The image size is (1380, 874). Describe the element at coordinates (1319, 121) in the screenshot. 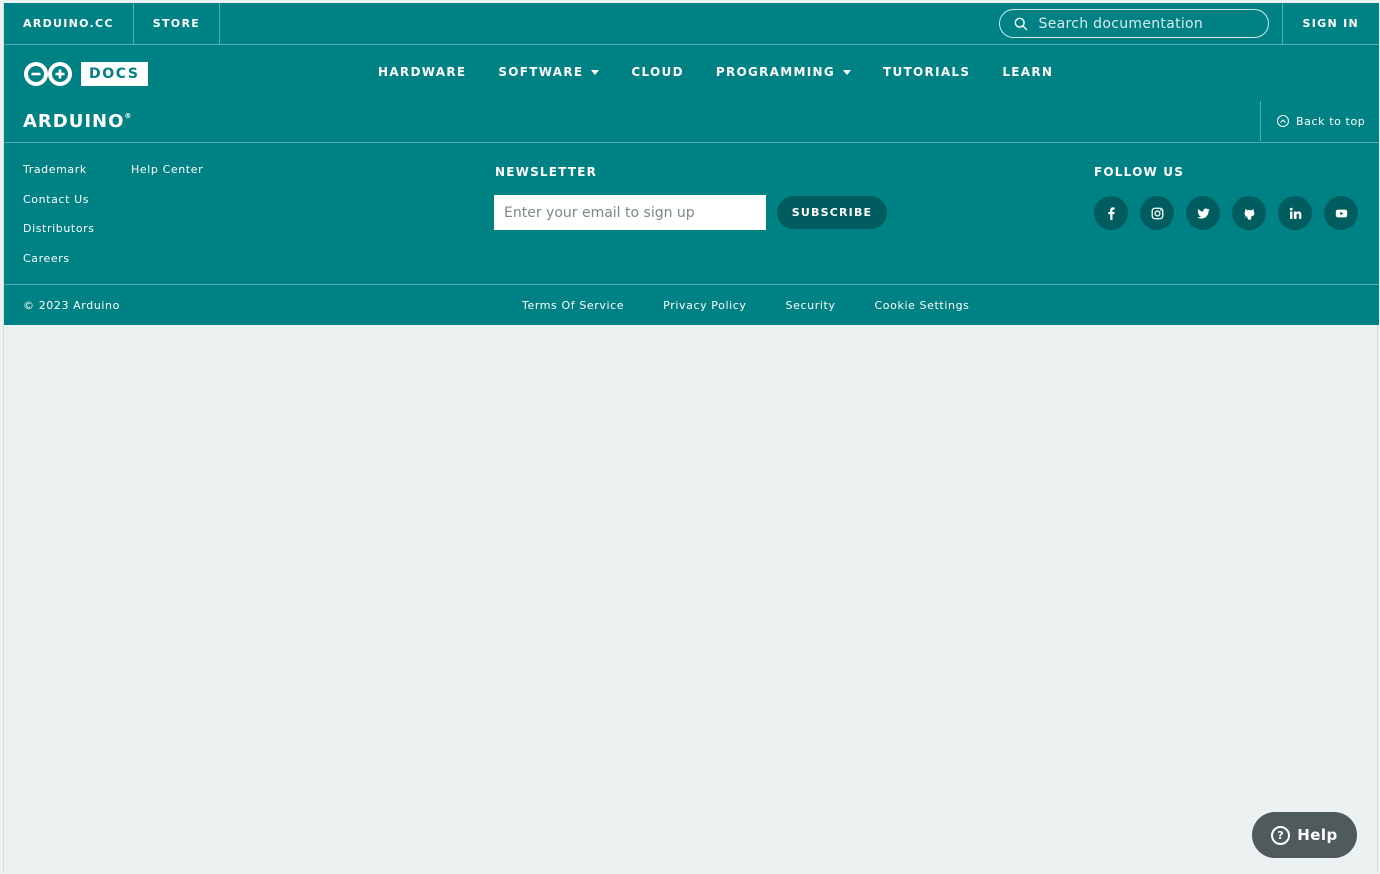

I see `back-to-top-button: Back to top` at that location.